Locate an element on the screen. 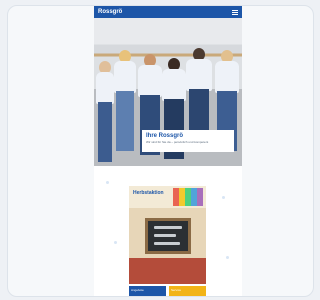 This screenshot has height=300, width=320. promo-image-chalkboard: Herbstaktion is located at coordinates (167, 235).